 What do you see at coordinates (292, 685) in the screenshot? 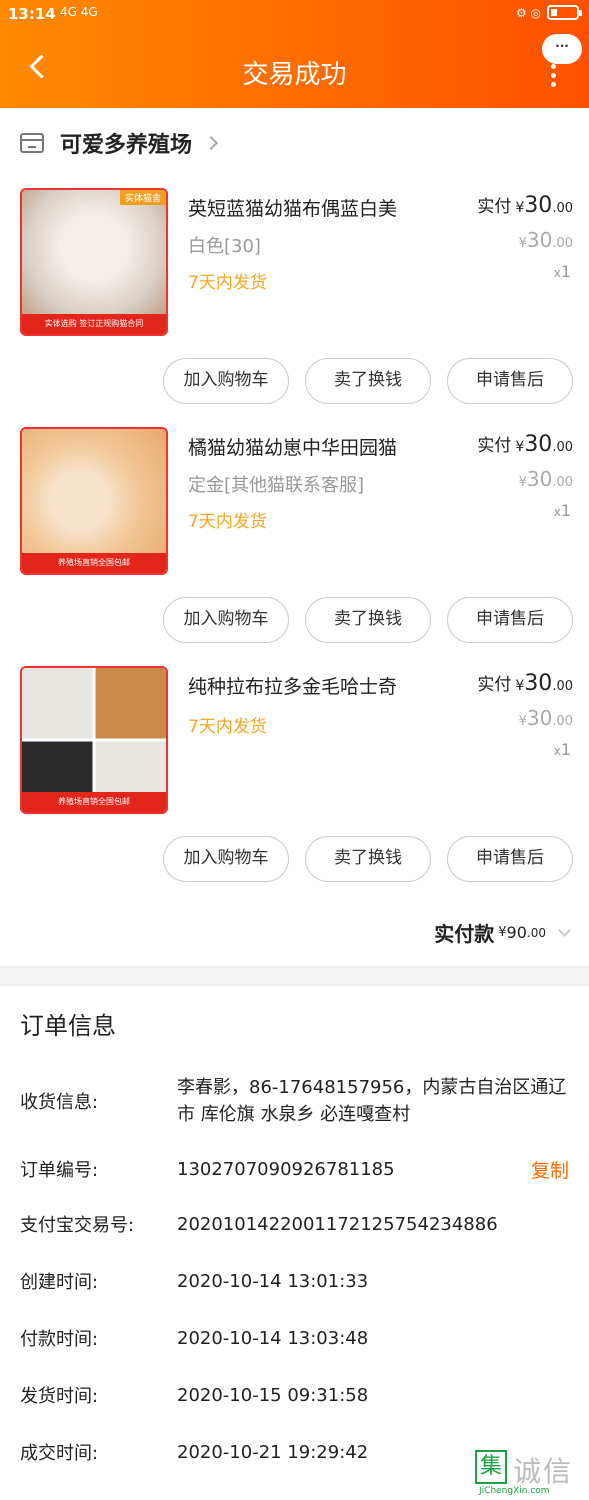
I see `product-name: 纯种拉布拉多金毛哈士奇` at bounding box center [292, 685].